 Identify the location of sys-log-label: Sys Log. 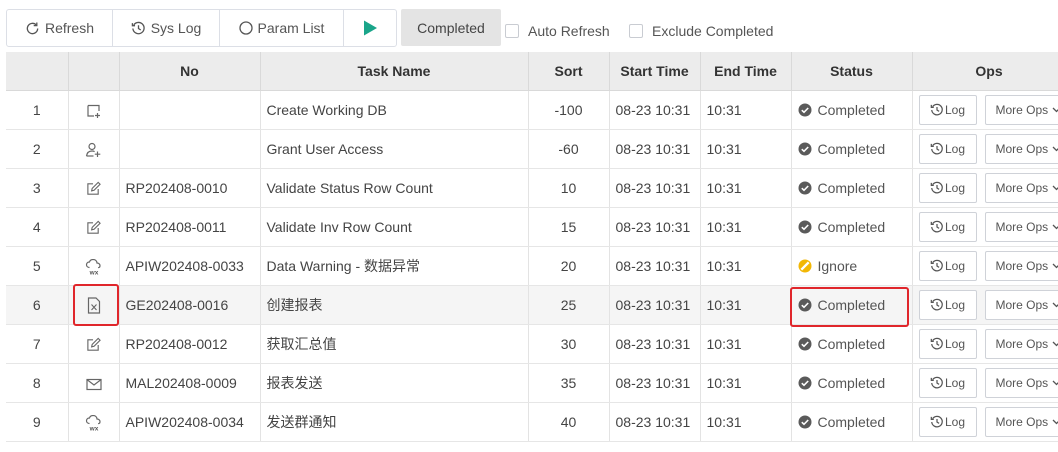
(176, 28).